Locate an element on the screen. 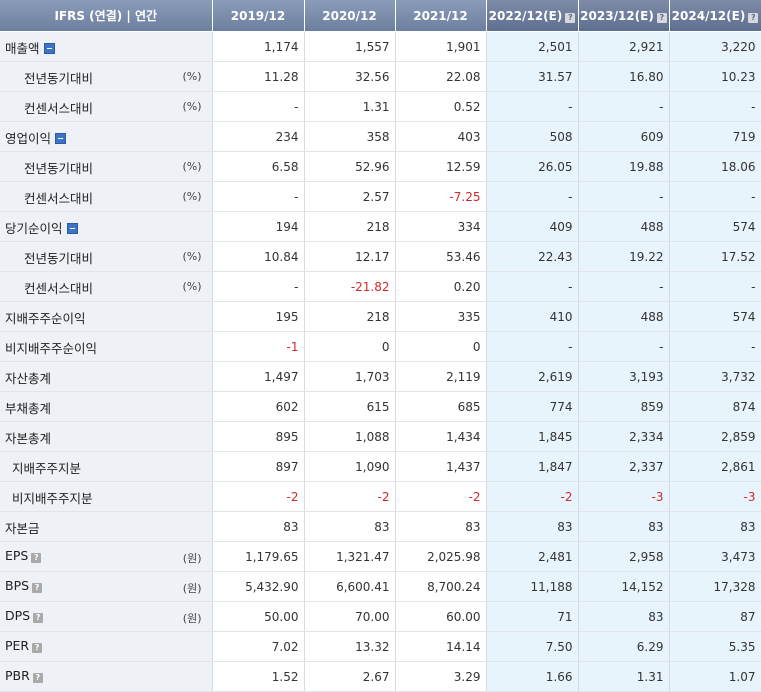  row-label-cell: 지배주주지분 is located at coordinates (106, 466).